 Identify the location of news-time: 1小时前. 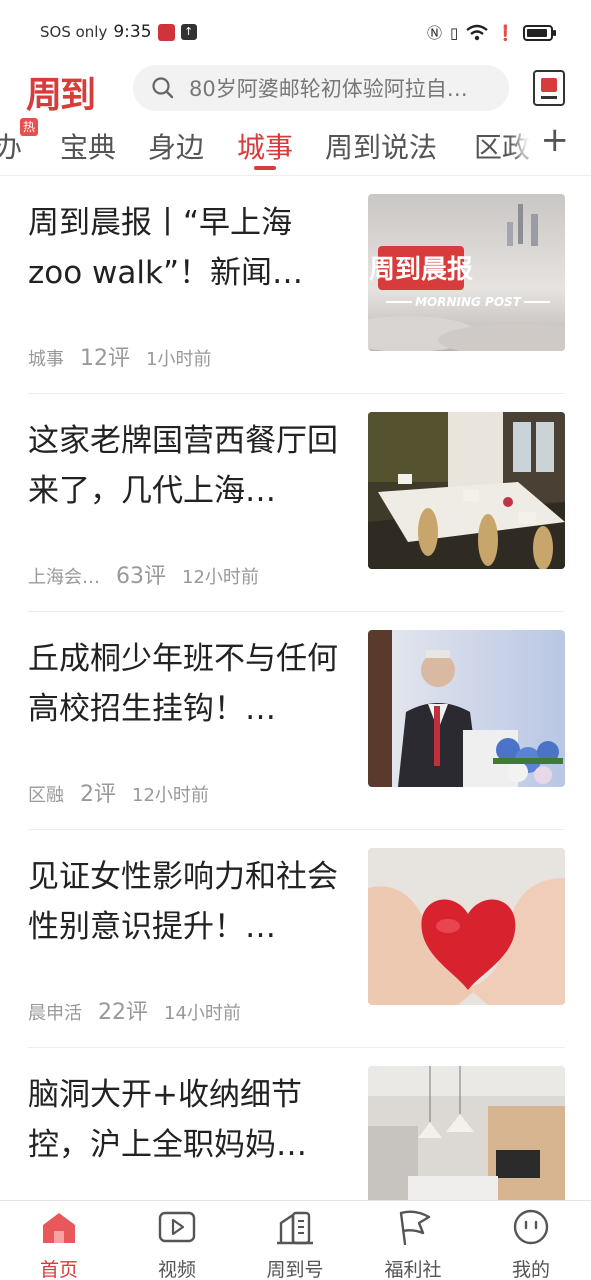
(179, 359).